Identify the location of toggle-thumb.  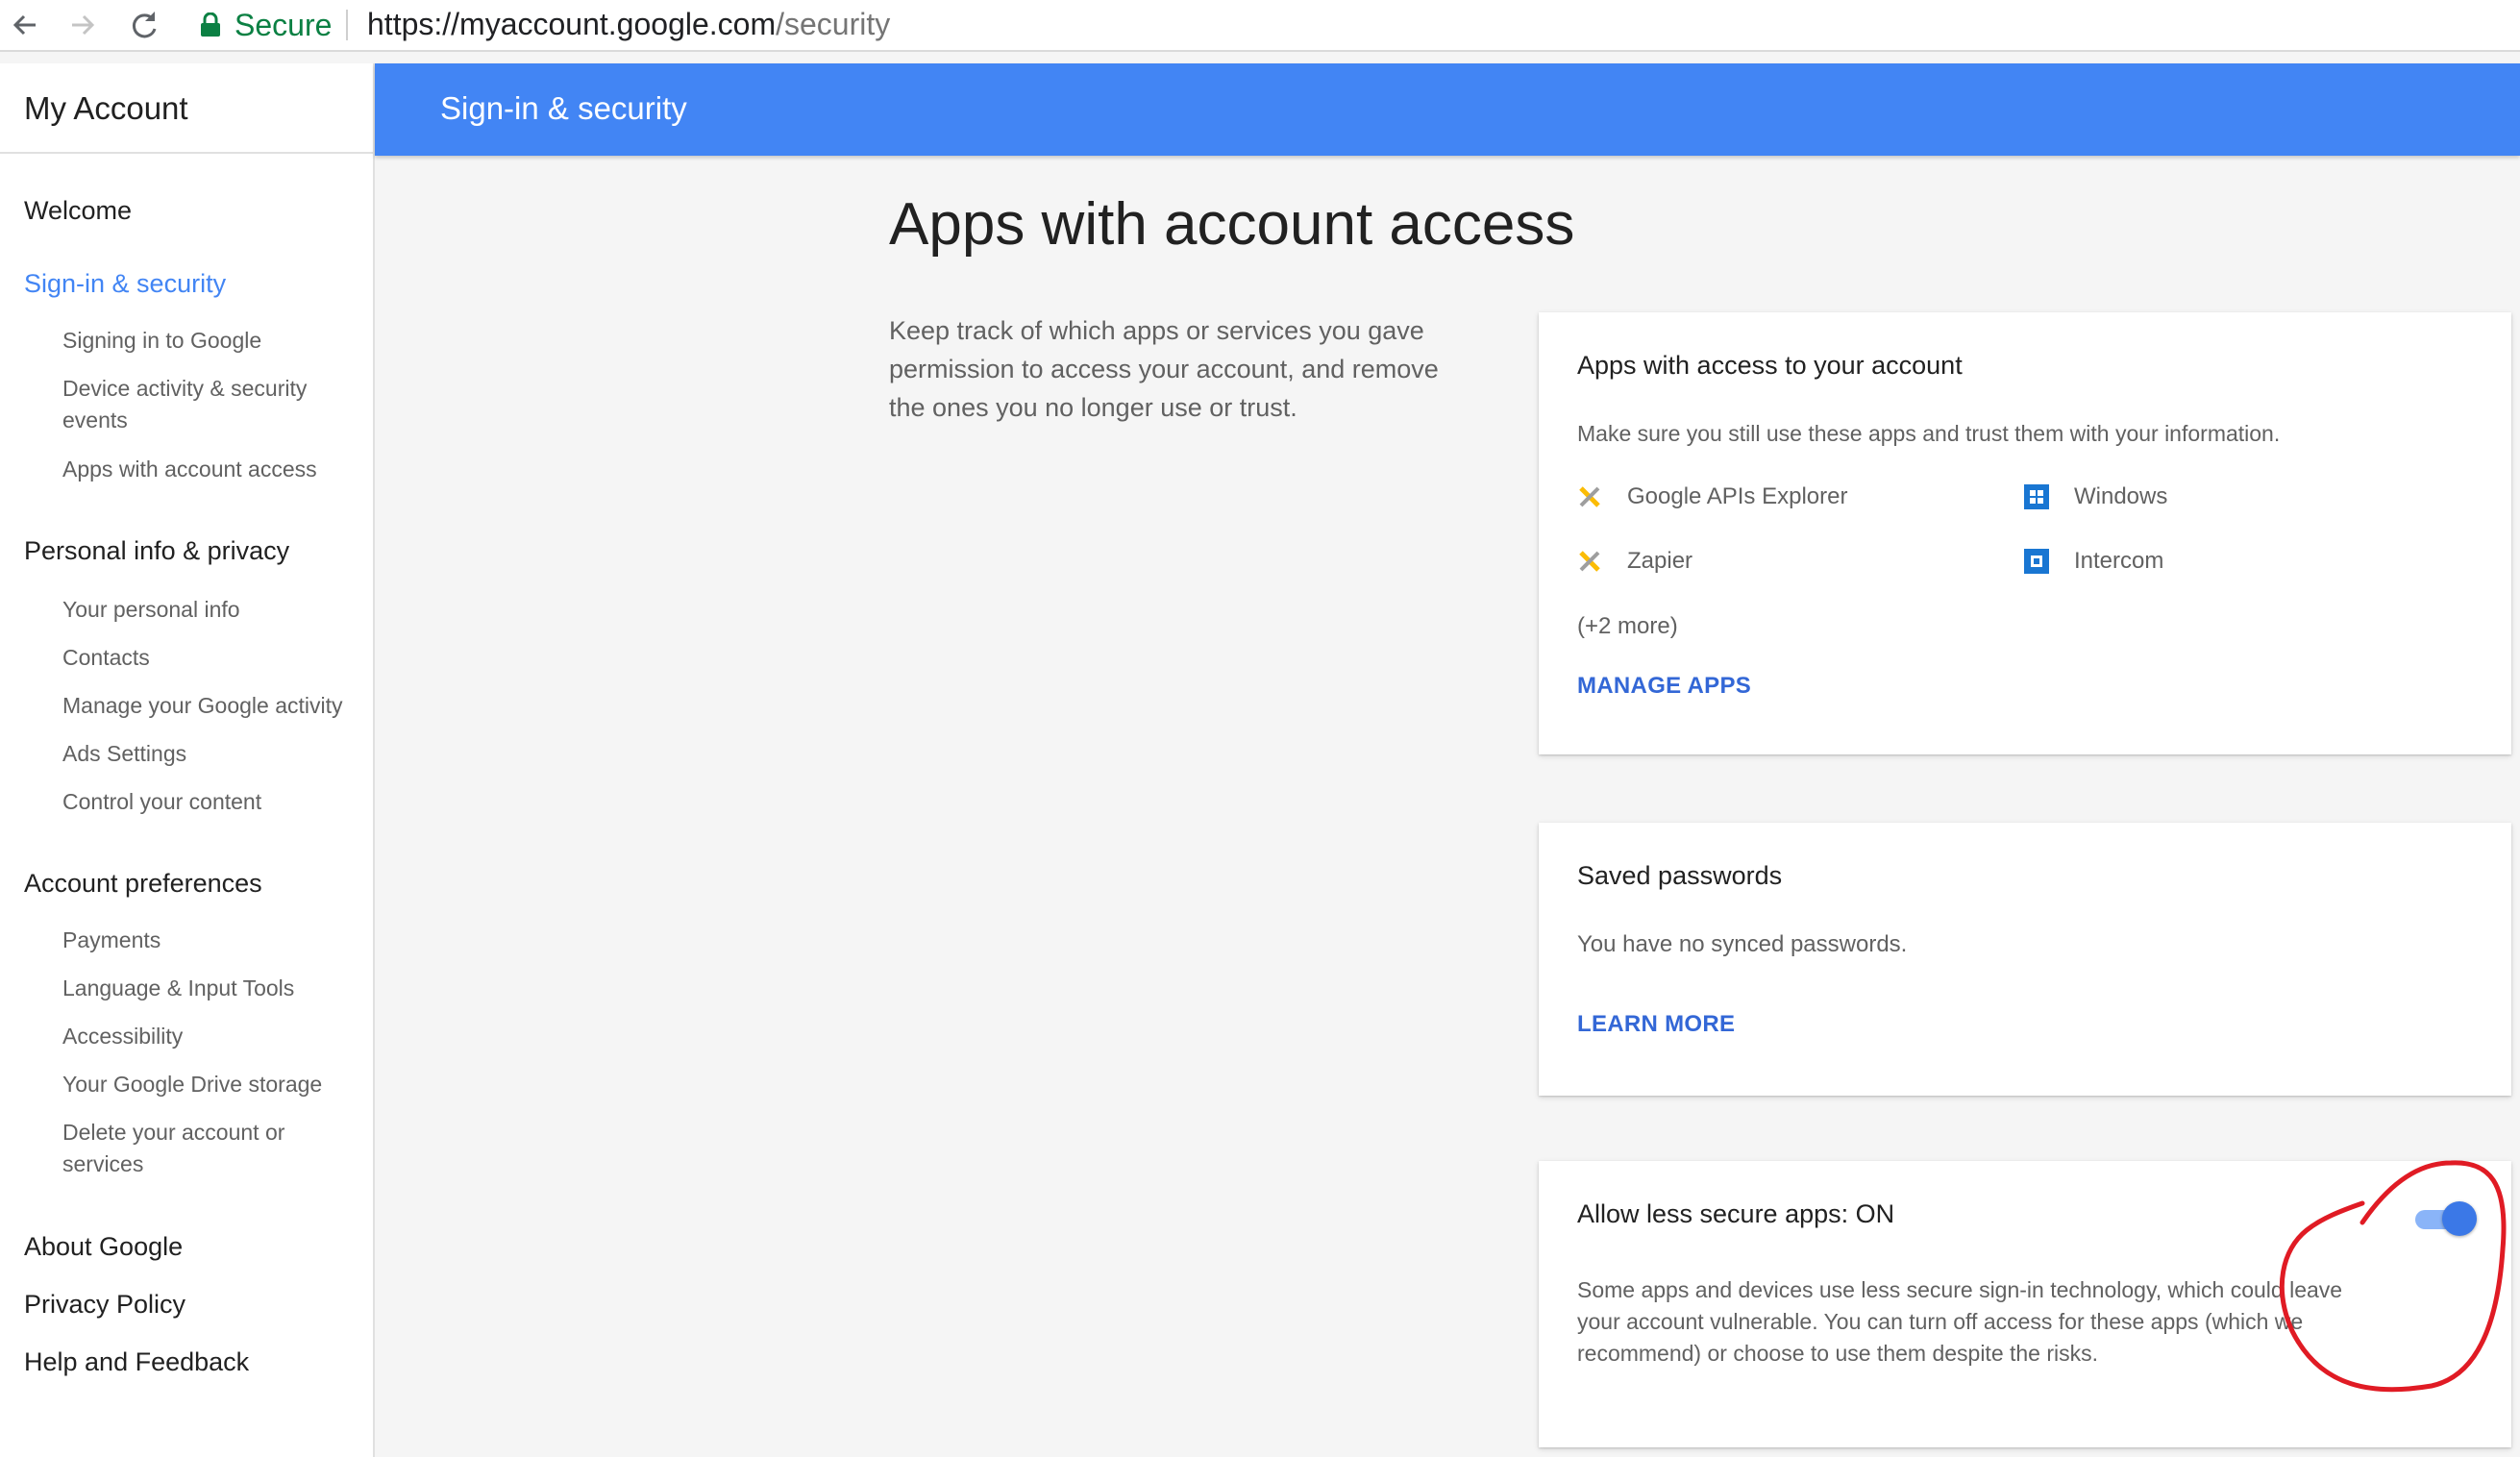
(2459, 1218).